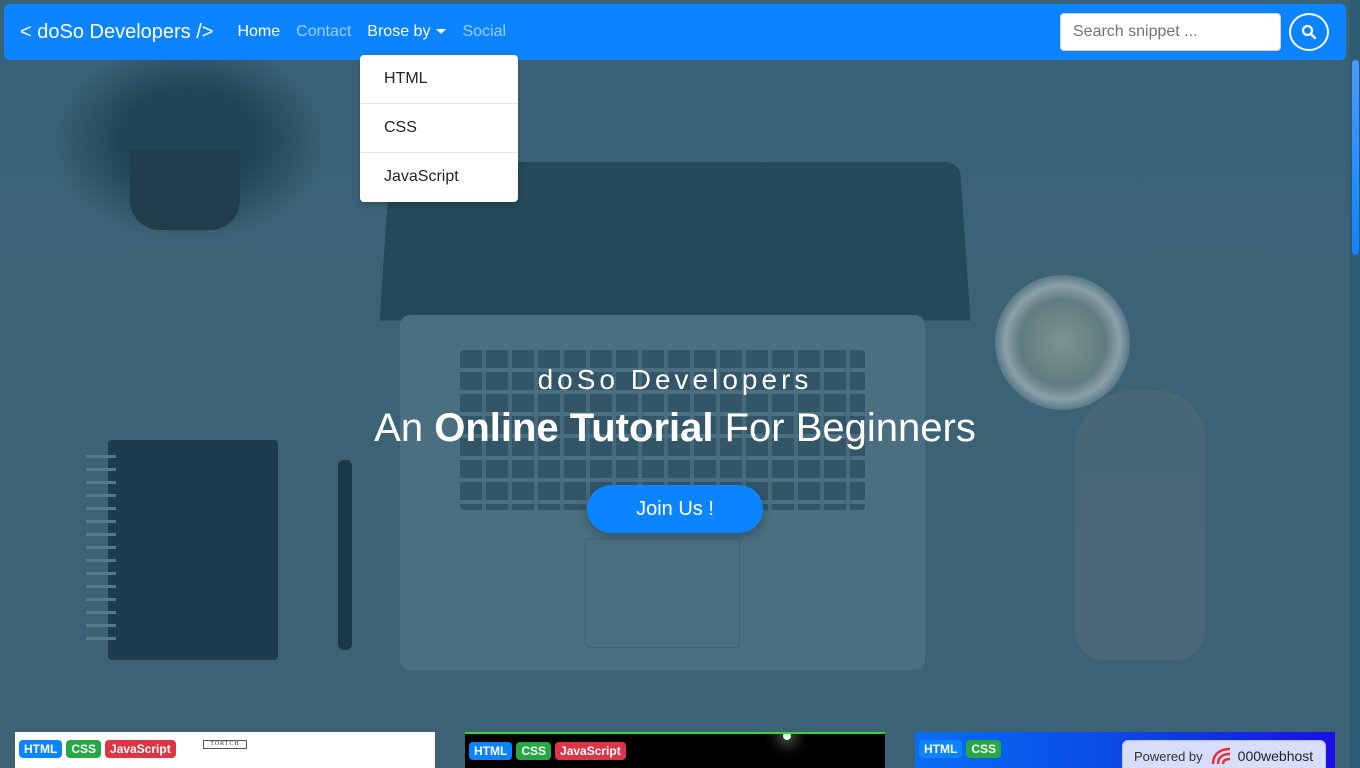 This screenshot has width=1360, height=768. I want to click on powered-by-badge: Powered by 000webhost, so click(1224, 754).